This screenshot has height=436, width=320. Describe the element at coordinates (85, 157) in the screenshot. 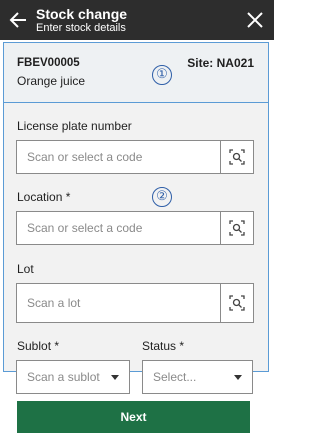

I see `license-plate-placeholder: Scan or select a code` at that location.